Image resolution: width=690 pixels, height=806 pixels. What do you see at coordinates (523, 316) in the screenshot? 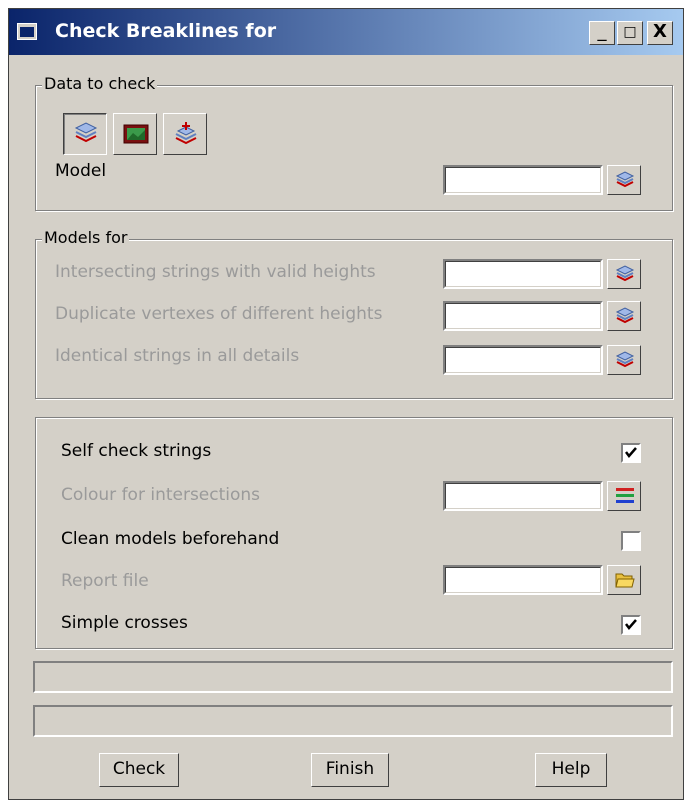
I see `duplicate-model-input` at bounding box center [523, 316].